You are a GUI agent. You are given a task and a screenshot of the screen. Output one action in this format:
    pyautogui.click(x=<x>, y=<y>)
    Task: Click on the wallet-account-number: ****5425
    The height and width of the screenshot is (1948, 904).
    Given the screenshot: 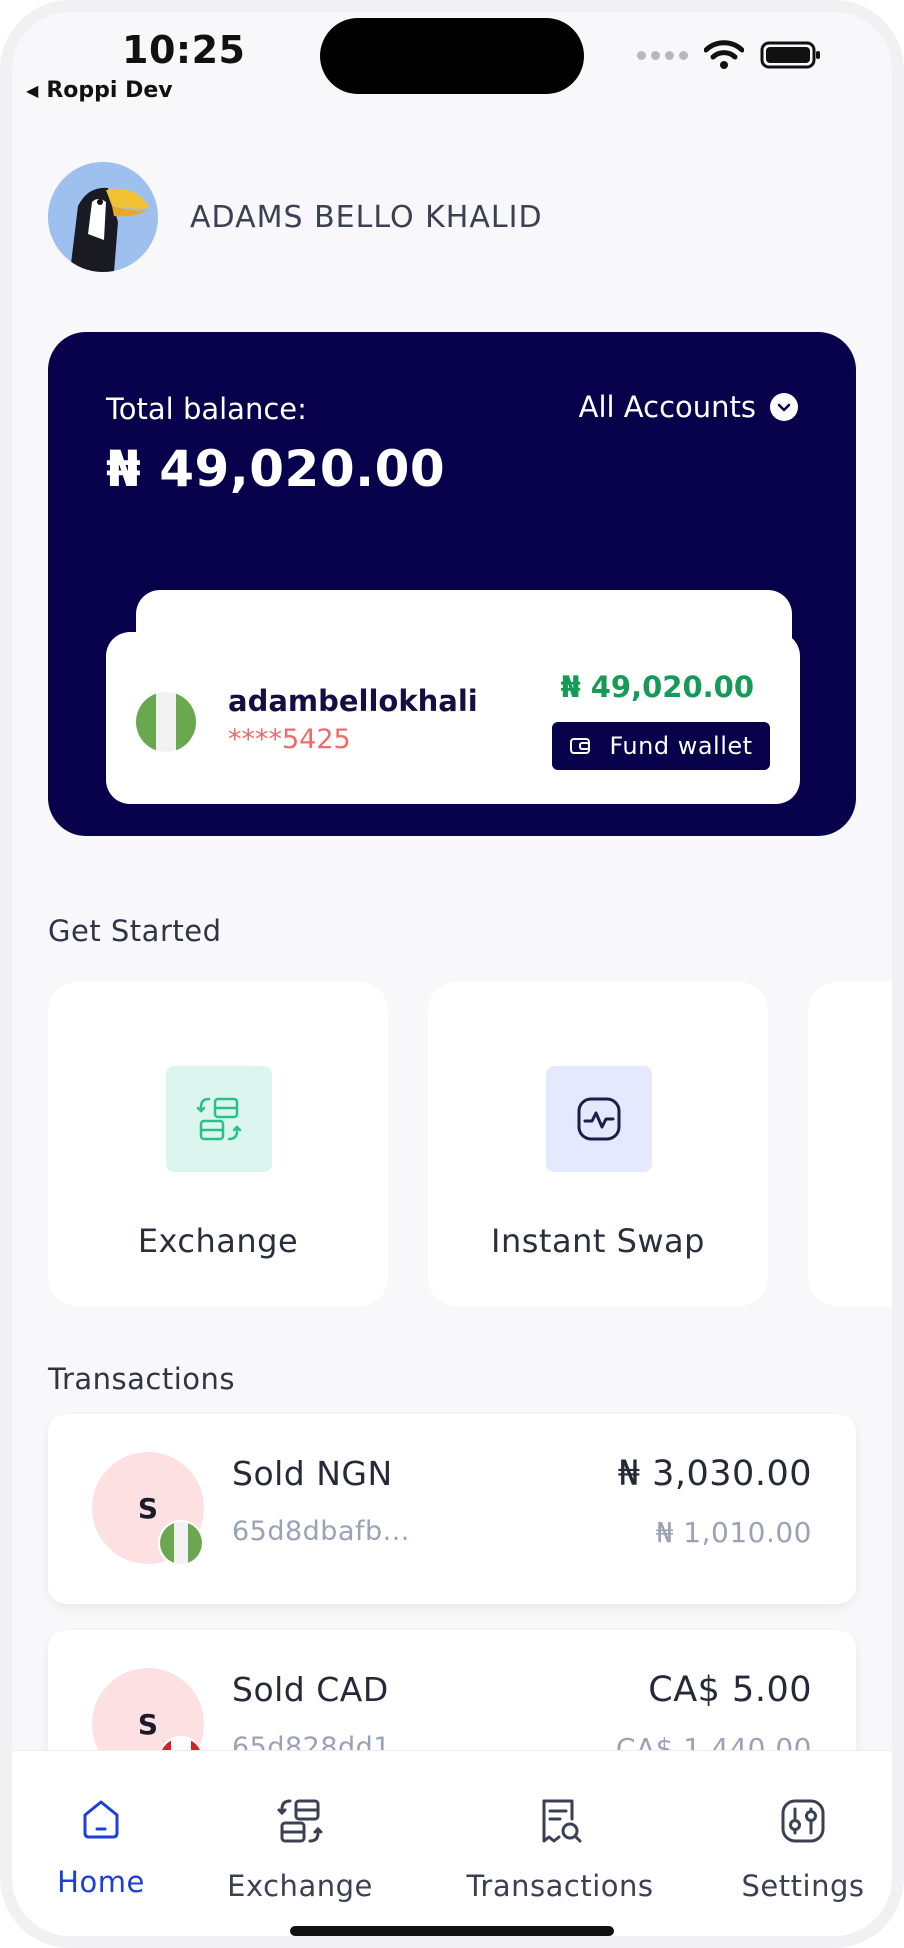 What is the action you would take?
    pyautogui.click(x=289, y=739)
    